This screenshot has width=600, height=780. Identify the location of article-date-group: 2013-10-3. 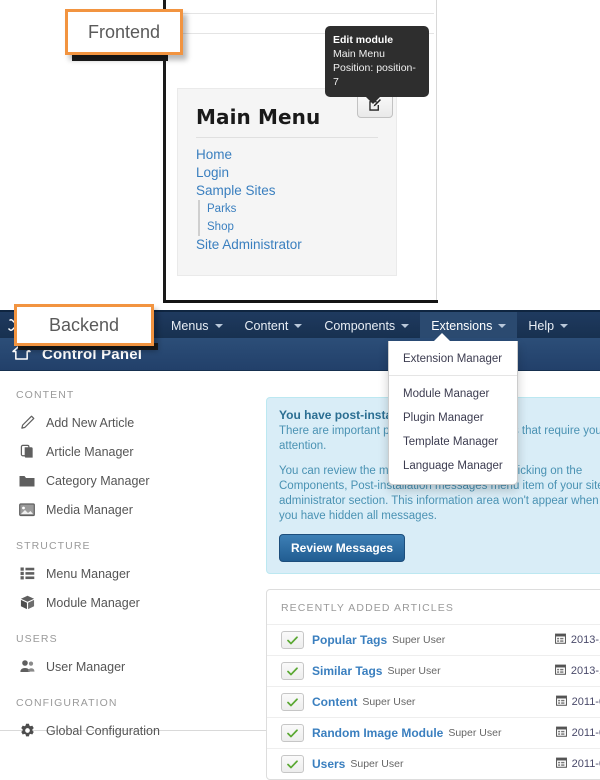
(577, 640).